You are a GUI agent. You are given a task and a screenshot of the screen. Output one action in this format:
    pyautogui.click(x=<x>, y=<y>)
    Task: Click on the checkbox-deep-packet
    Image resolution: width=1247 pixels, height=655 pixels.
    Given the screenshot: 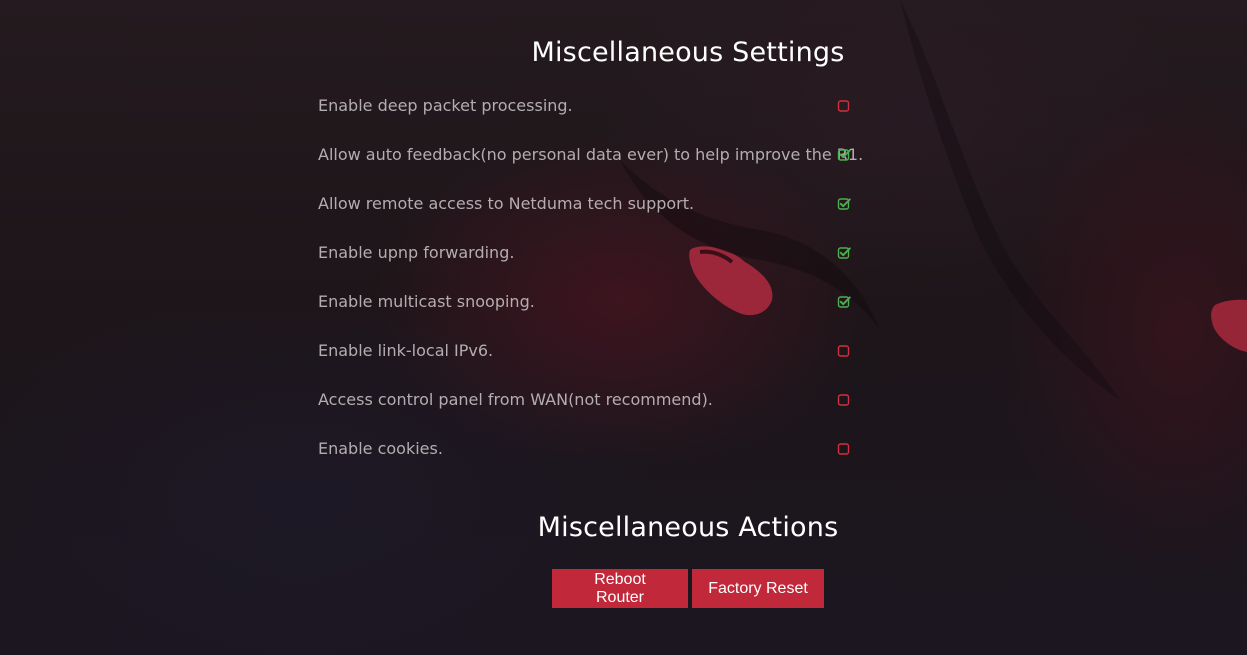 What is the action you would take?
    pyautogui.click(x=844, y=106)
    